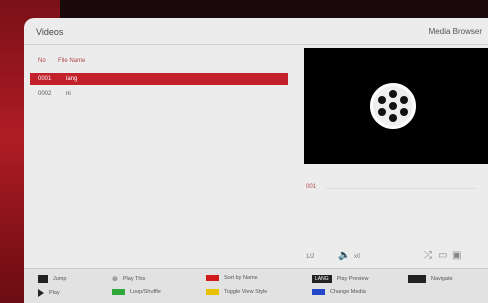 This screenshot has height=303, width=488. I want to click on header-bar: Videos Media Browser, so click(256, 31).